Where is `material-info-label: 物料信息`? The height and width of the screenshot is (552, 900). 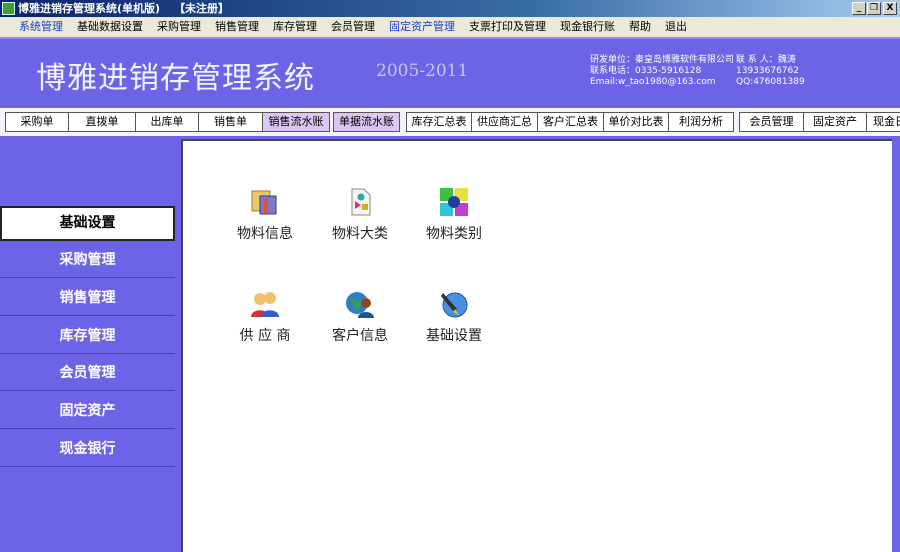 material-info-label: 物料信息 is located at coordinates (265, 234).